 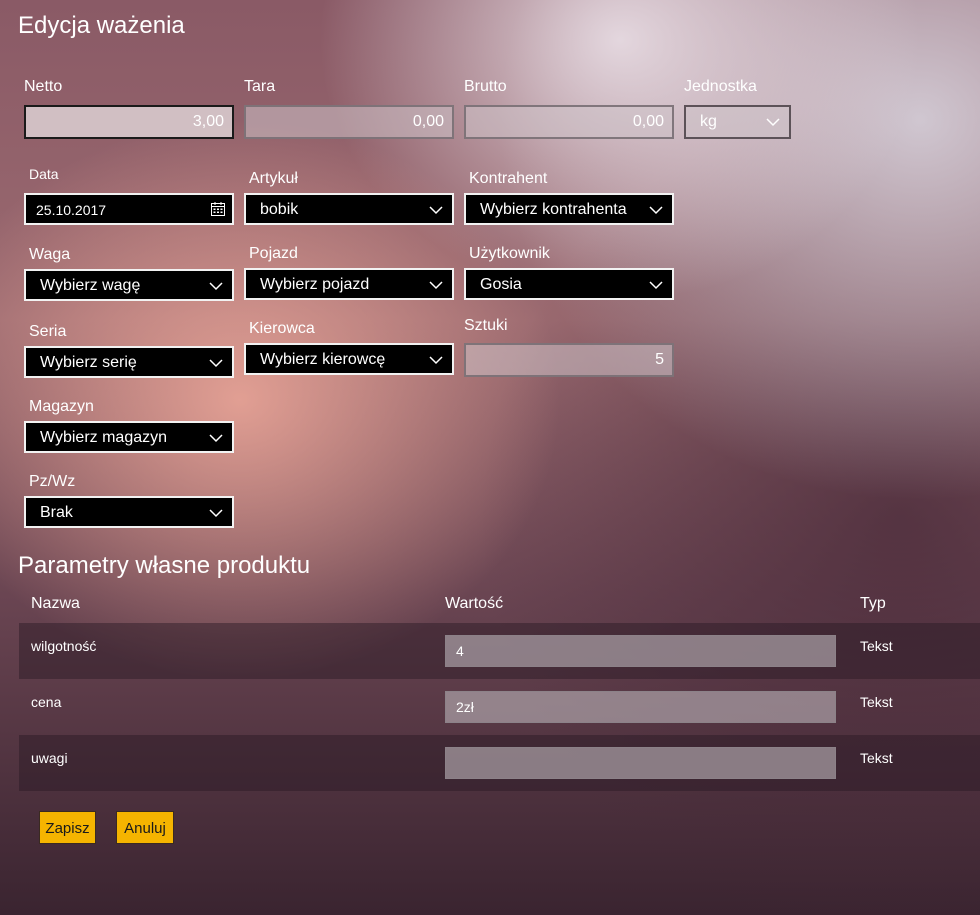 I want to click on column-header-name: Nazwa, so click(x=55, y=603).